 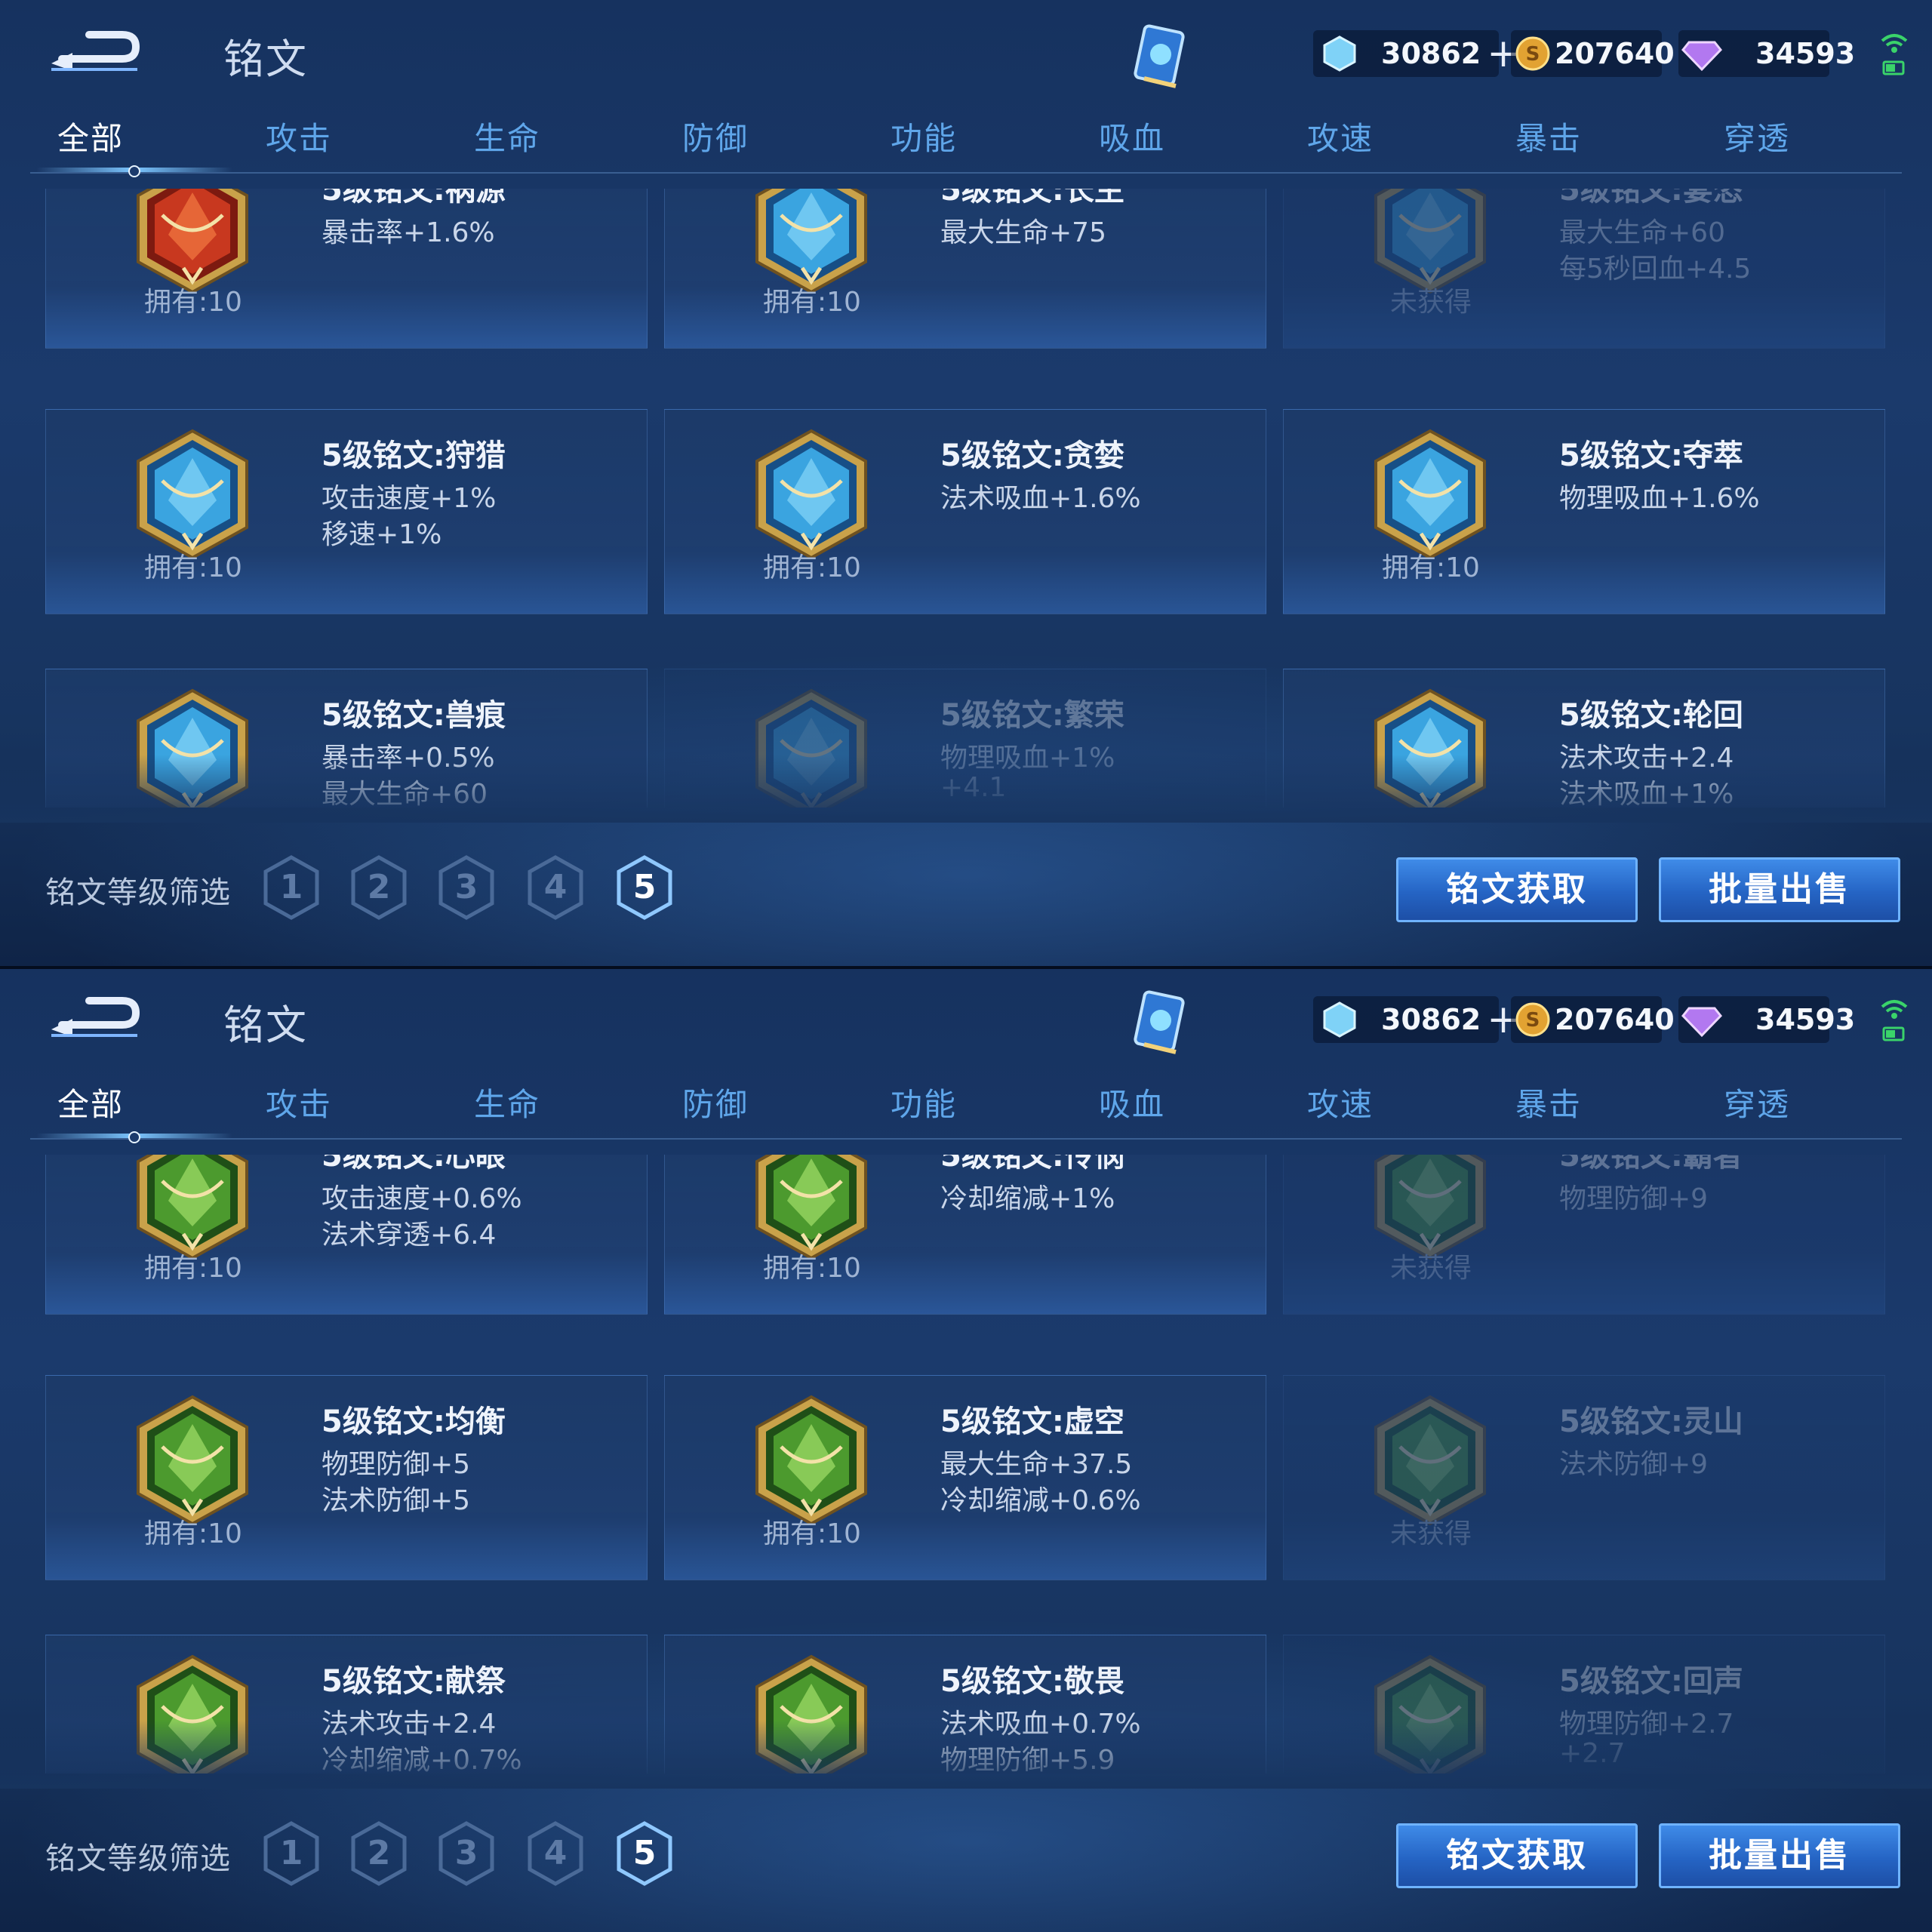 What do you see at coordinates (346, 738) in the screenshot?
I see `rune-card: 5级铭文:兽痕 暴击率+0.5% 最大生命+60` at bounding box center [346, 738].